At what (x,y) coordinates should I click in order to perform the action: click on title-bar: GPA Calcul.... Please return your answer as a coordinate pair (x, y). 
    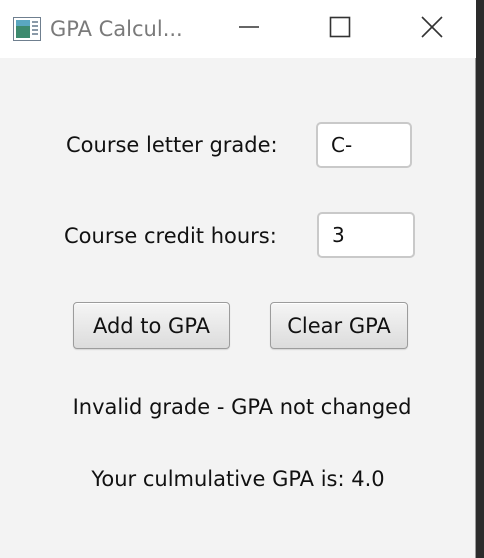
    Looking at the image, I should click on (238, 29).